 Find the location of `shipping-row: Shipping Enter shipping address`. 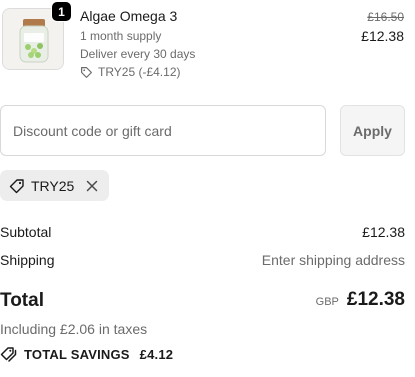

shipping-row: Shipping Enter shipping address is located at coordinates (202, 260).